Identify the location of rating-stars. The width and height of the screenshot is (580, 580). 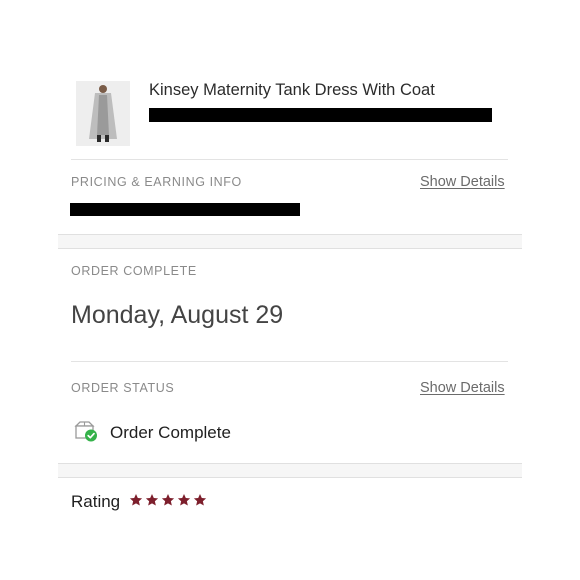
(168, 500).